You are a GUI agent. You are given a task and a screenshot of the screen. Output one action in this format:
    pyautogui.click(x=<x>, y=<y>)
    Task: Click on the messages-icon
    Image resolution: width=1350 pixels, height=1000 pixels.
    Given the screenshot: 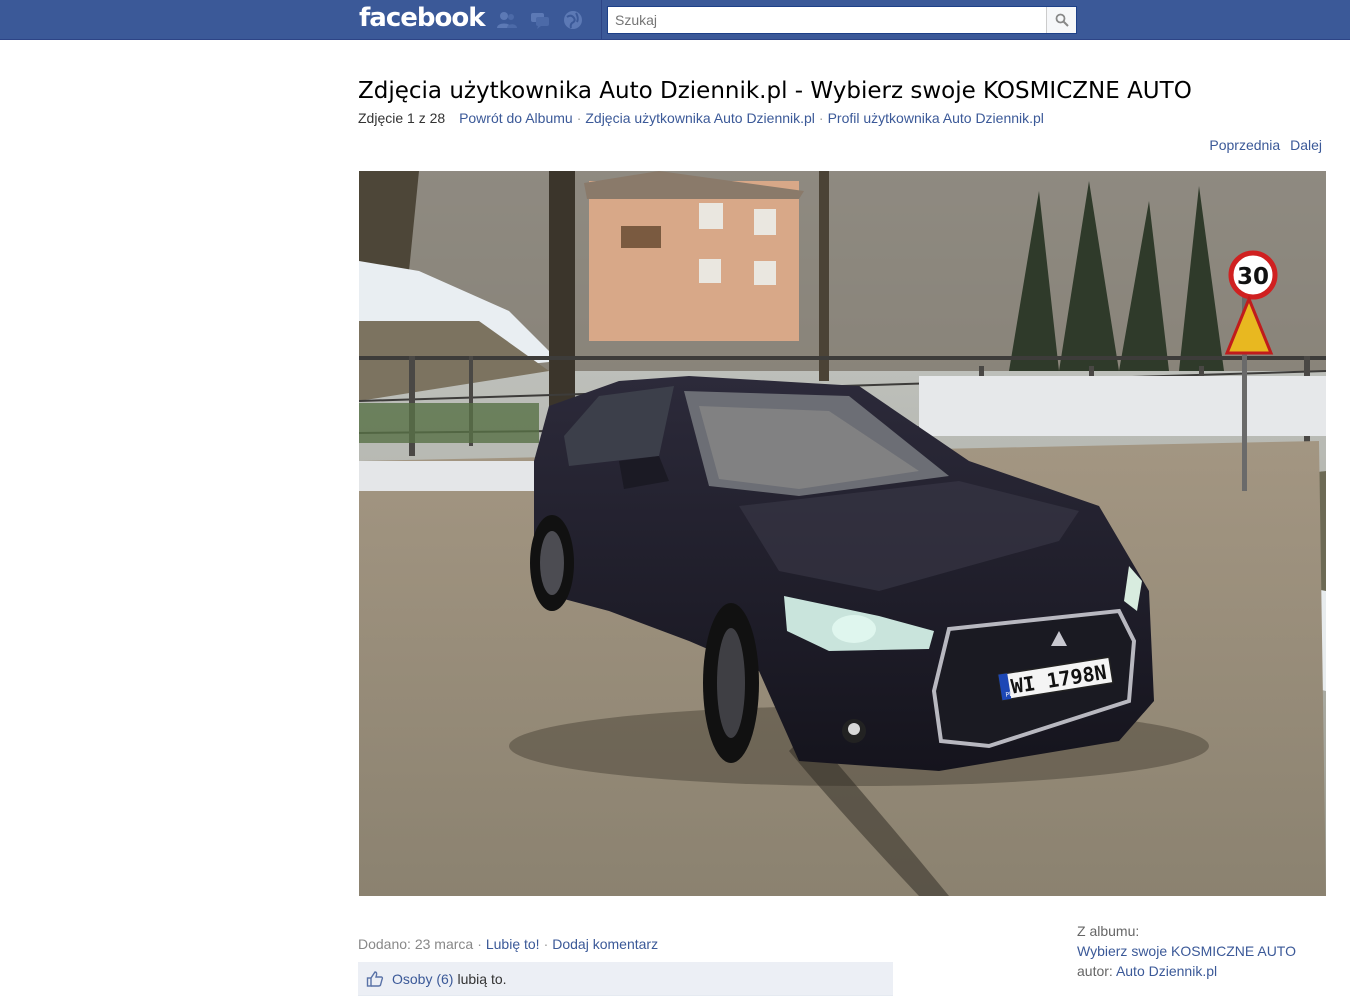 What is the action you would take?
    pyautogui.click(x=540, y=20)
    